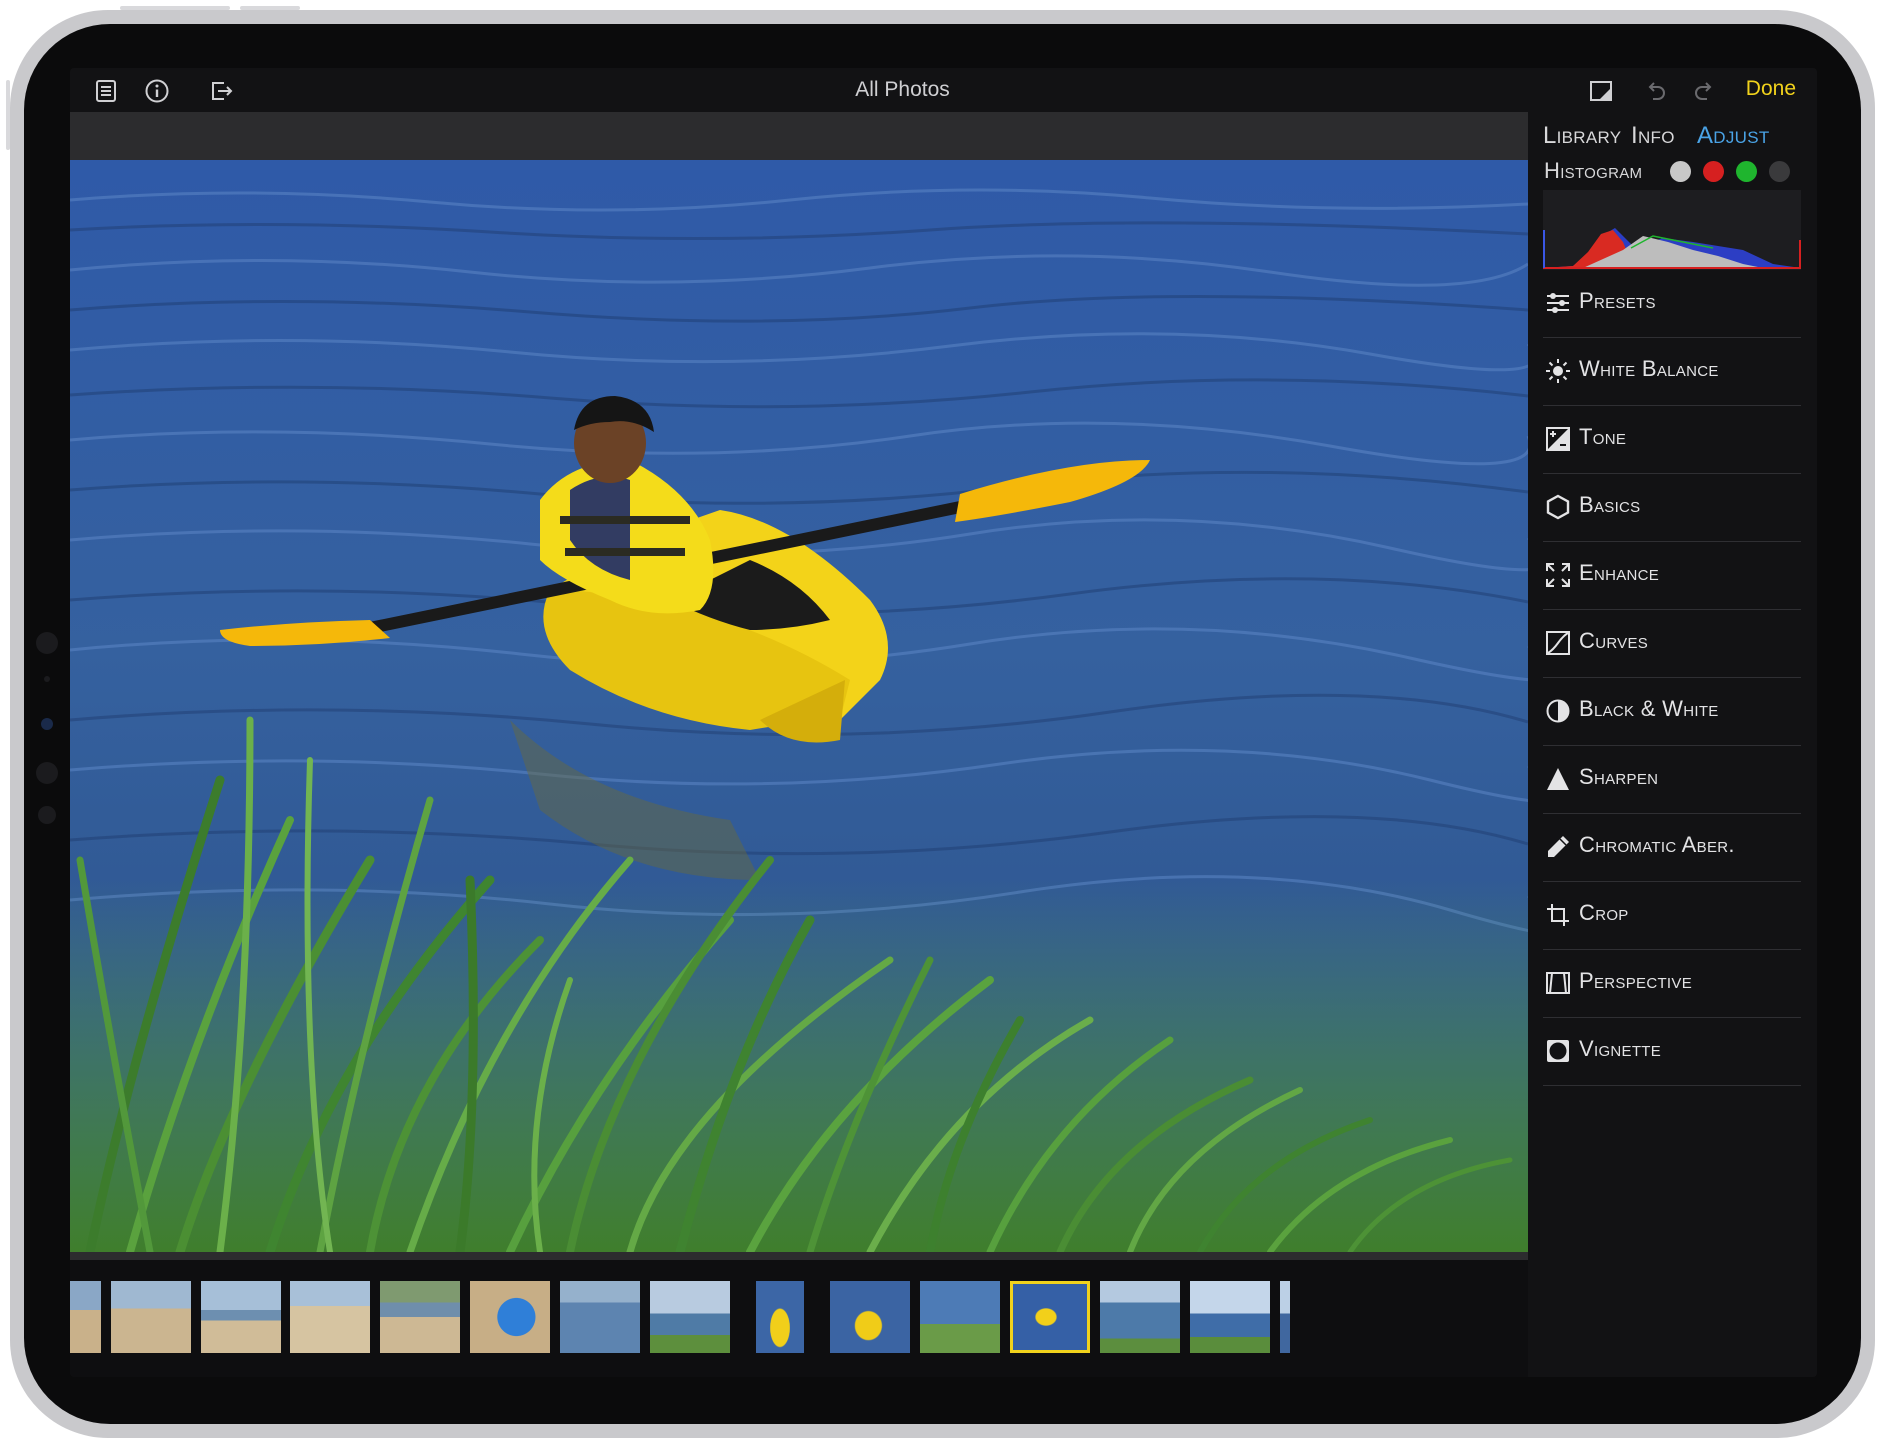  I want to click on menu-item-label: Perspective, so click(1635, 980).